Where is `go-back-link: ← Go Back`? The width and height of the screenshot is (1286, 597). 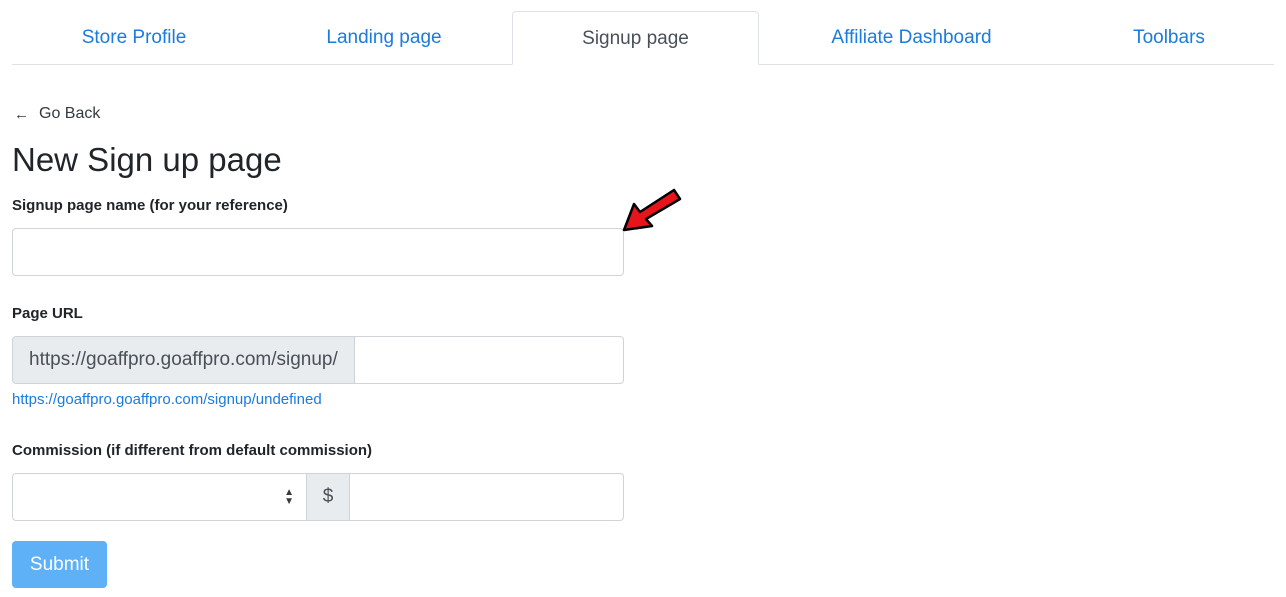
go-back-link: ← Go Back is located at coordinates (57, 114).